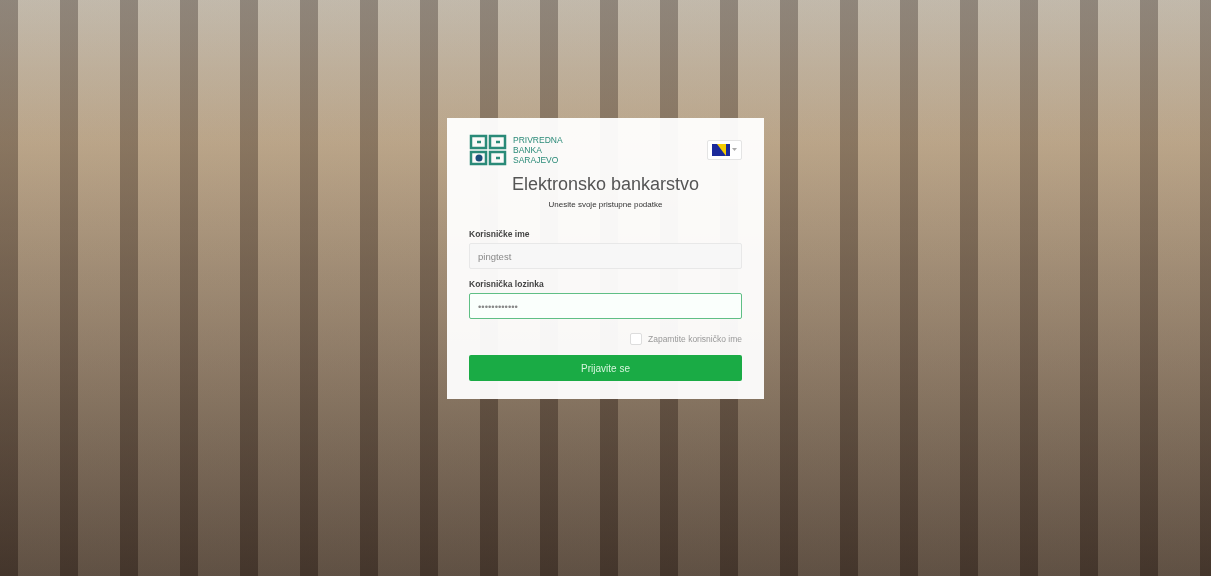 Image resolution: width=1211 pixels, height=576 pixels. I want to click on field-label: Korisnička lozinka, so click(507, 284).